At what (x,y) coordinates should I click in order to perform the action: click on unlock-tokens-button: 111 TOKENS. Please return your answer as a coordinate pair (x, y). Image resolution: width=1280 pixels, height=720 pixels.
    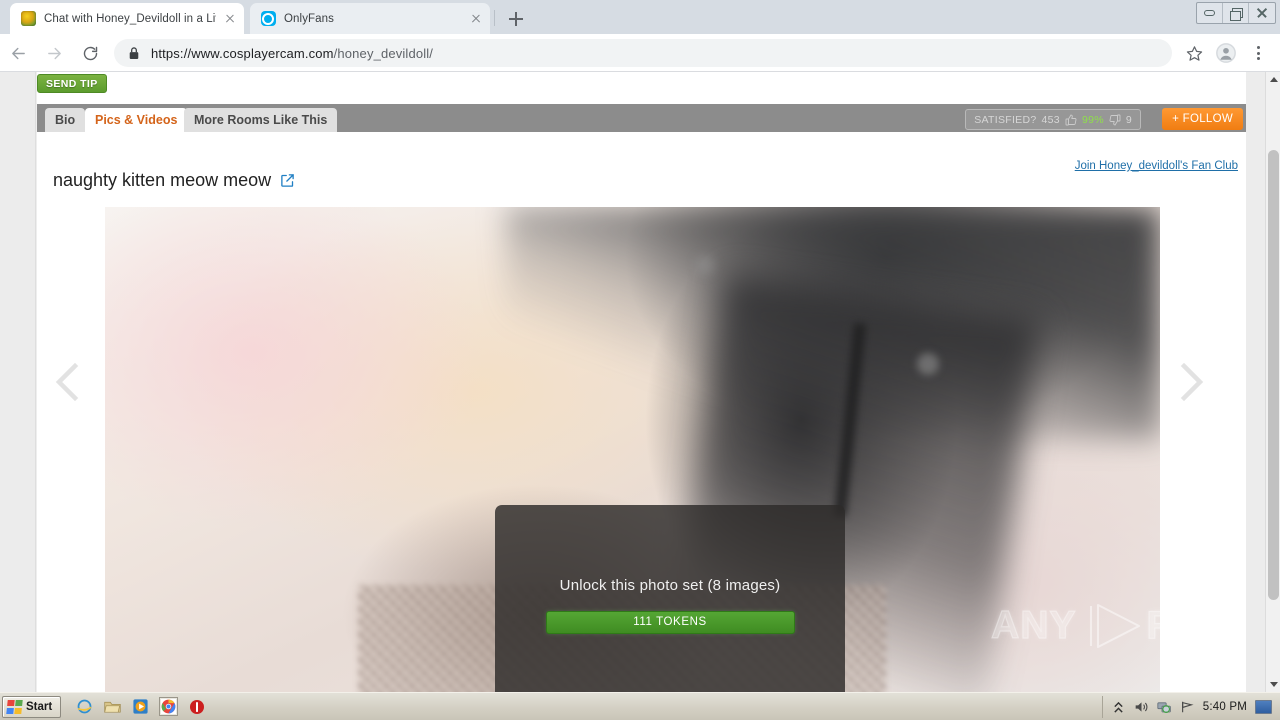
    Looking at the image, I should click on (670, 622).